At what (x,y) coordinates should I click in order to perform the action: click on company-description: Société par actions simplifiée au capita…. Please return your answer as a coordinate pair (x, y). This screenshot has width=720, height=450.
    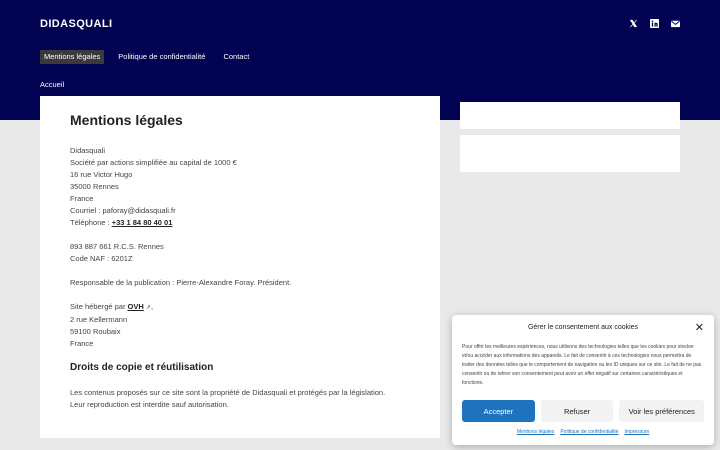
    Looking at the image, I should click on (153, 162).